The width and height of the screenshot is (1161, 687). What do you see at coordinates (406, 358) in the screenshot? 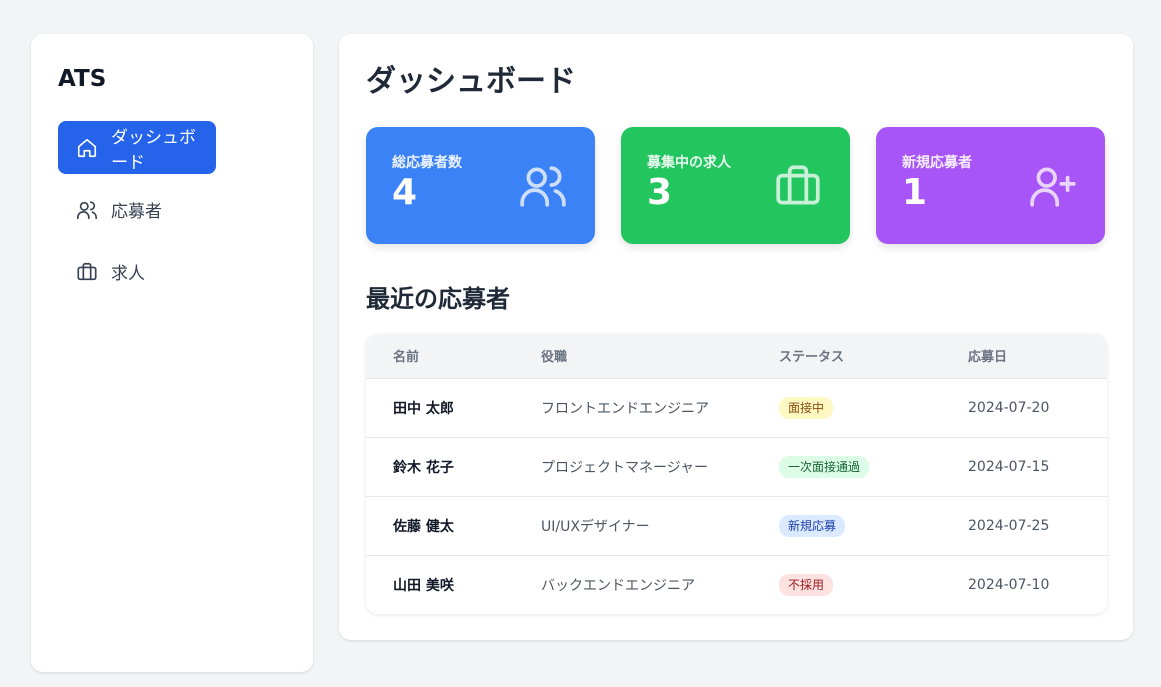
I see `column-header-name: 名前` at bounding box center [406, 358].